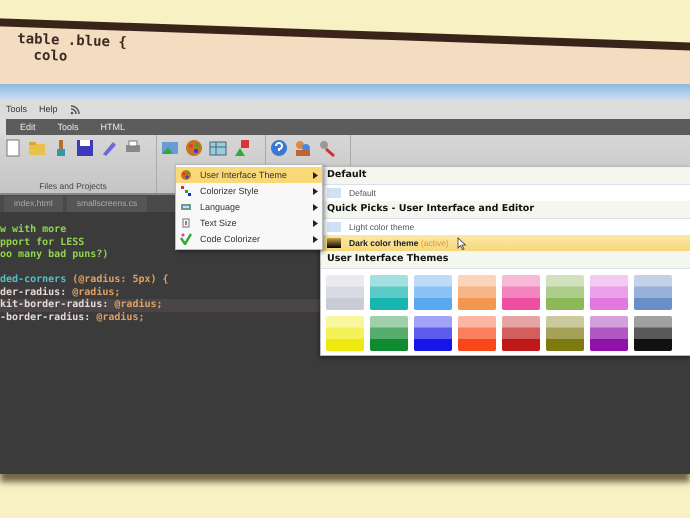 This screenshot has width=690, height=518. What do you see at coordinates (505, 193) in the screenshot?
I see `theme-menu-item: Default` at bounding box center [505, 193].